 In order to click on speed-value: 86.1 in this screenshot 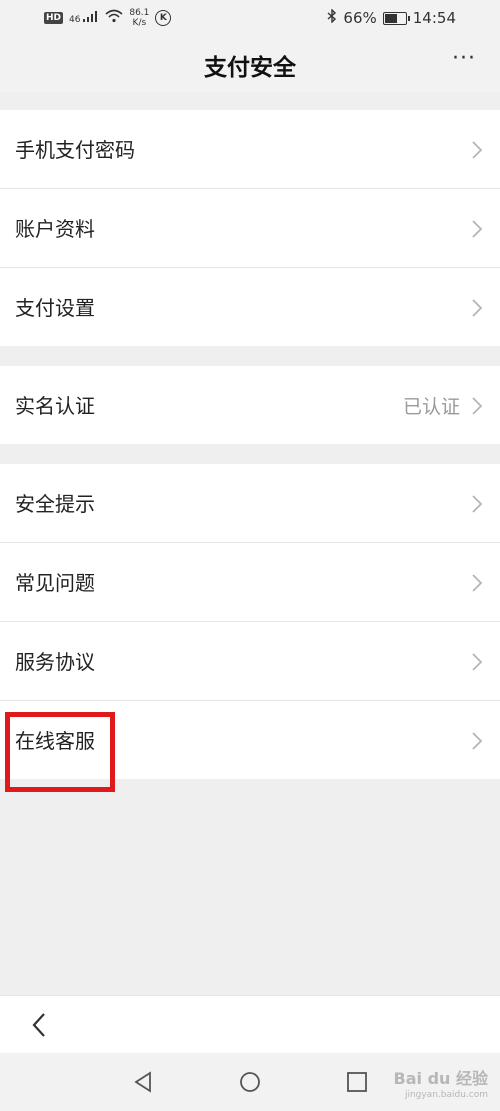, I will do `click(139, 13)`.